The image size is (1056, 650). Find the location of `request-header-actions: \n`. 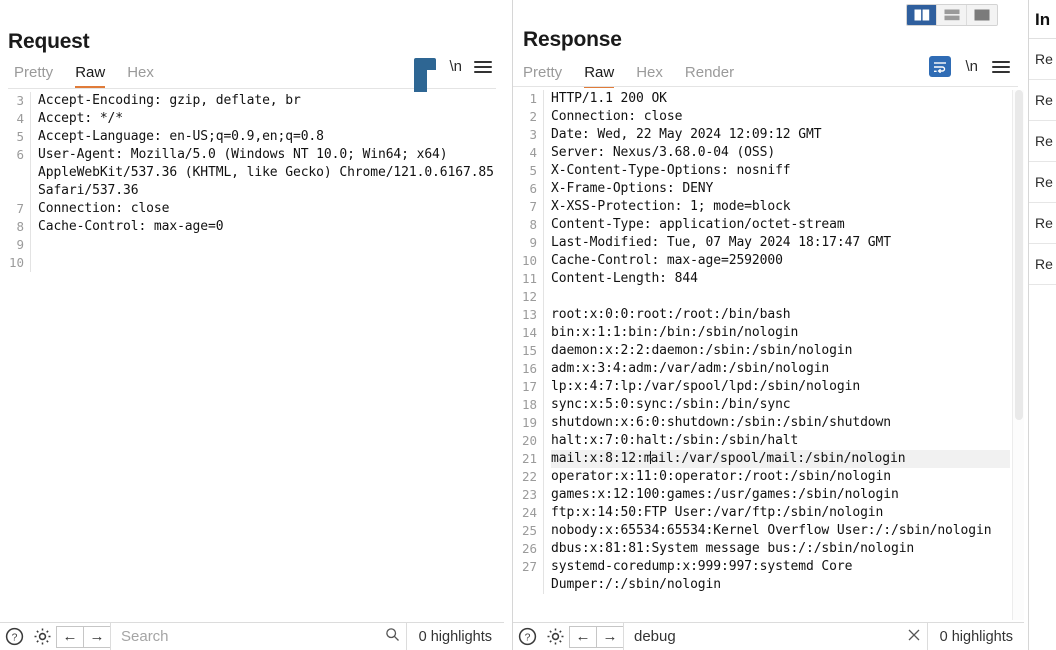

request-header-actions: \n is located at coordinates (470, 66).